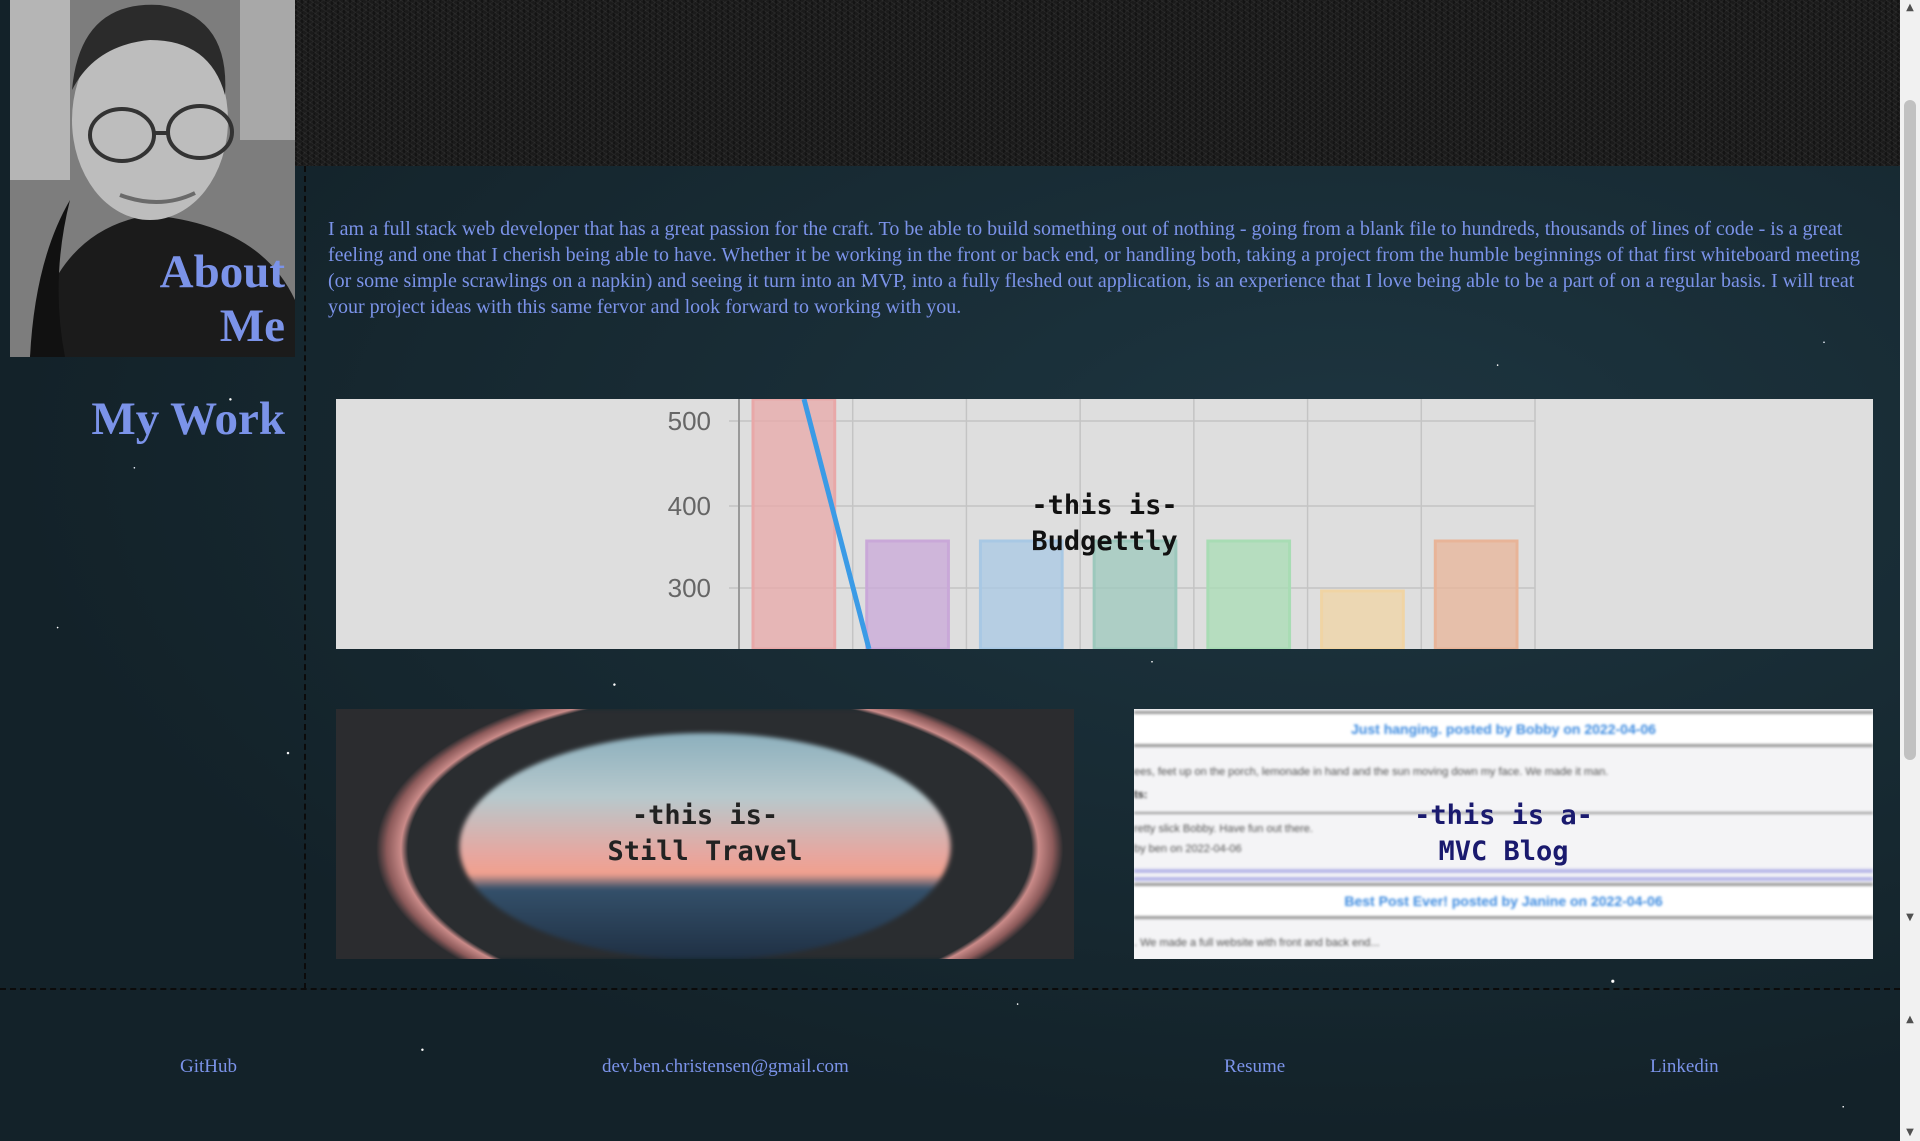 The height and width of the screenshot is (1141, 1920). Describe the element at coordinates (705, 851) in the screenshot. I see `project-title: Still Travel` at that location.